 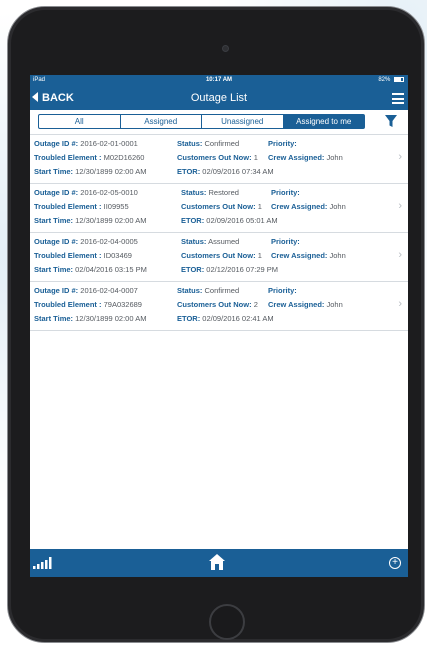 What do you see at coordinates (117, 255) in the screenshot?
I see `troubled-element-value: ID03469` at bounding box center [117, 255].